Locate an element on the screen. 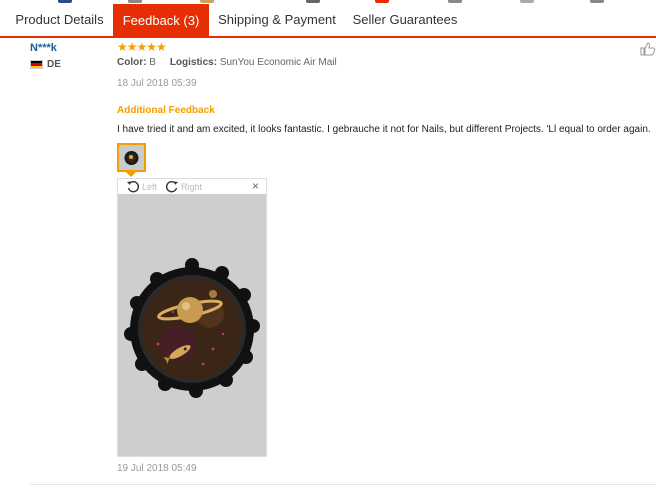  feedback-photo-thumbnail is located at coordinates (131, 157).